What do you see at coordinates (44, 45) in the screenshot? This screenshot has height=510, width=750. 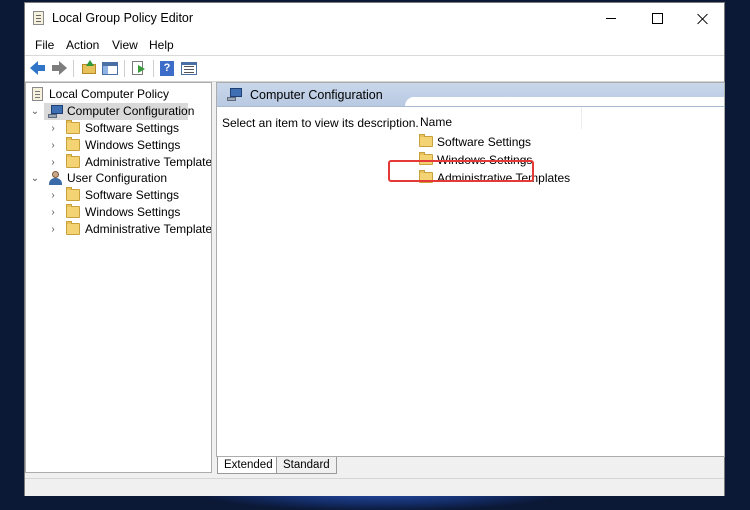 I see `menu-file: File` at bounding box center [44, 45].